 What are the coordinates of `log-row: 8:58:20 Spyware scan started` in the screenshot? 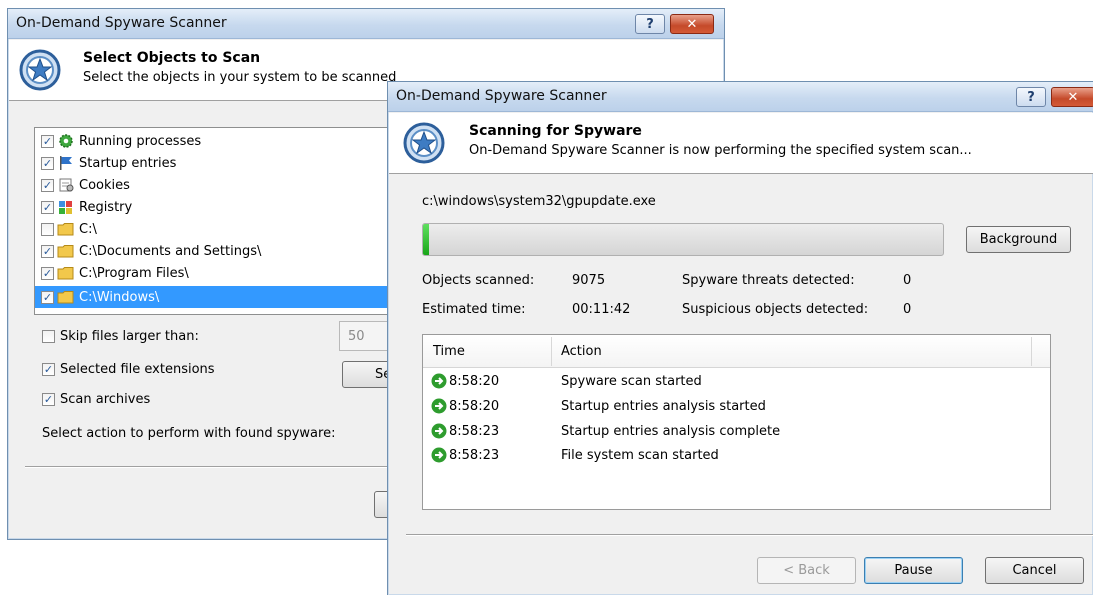 It's located at (736, 381).